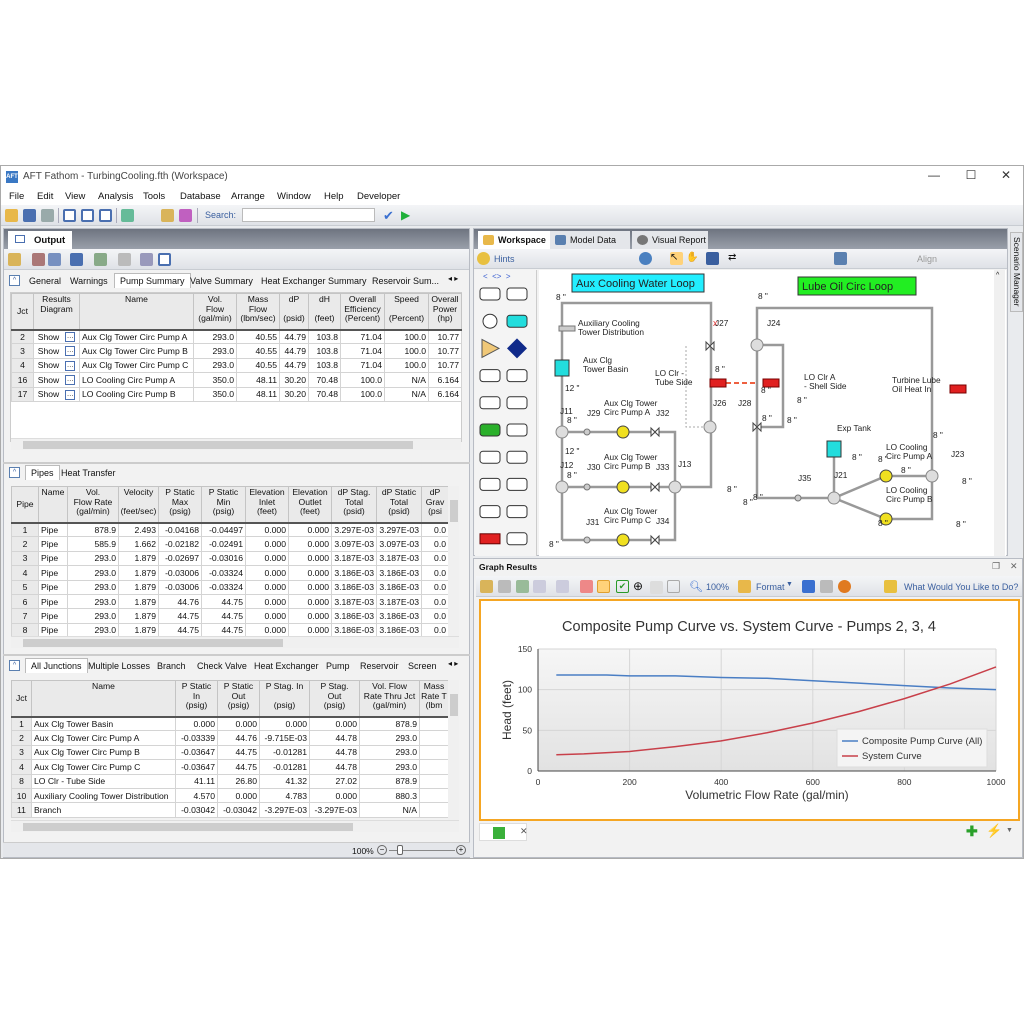 The height and width of the screenshot is (1024, 1024). What do you see at coordinates (718, 383) in the screenshot?
I see `heat-exchanger-junction` at bounding box center [718, 383].